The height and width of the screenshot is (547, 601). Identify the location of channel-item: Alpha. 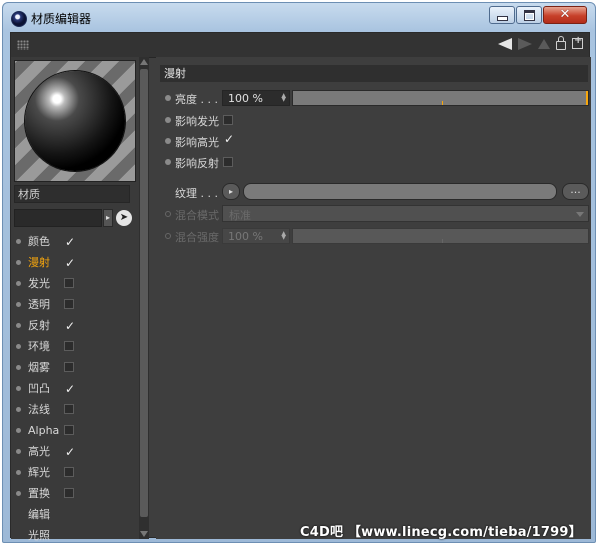
(73, 430).